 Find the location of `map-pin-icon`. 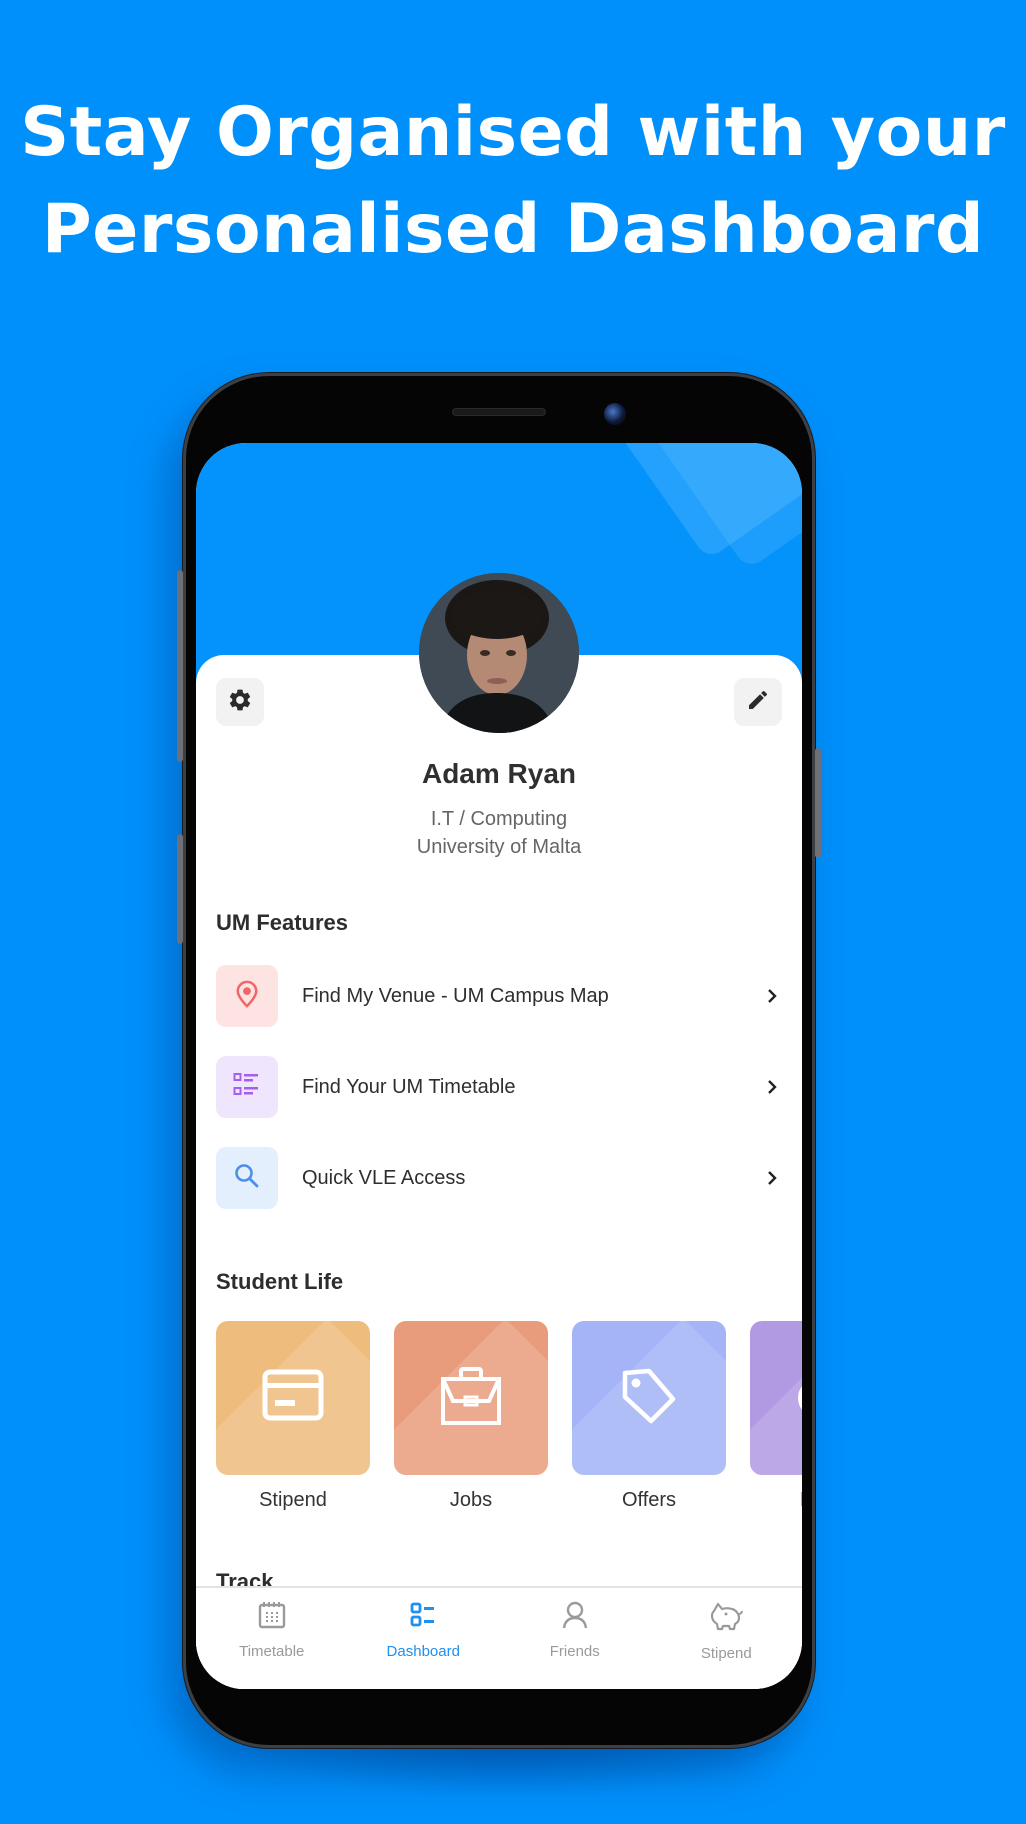

map-pin-icon is located at coordinates (247, 996).